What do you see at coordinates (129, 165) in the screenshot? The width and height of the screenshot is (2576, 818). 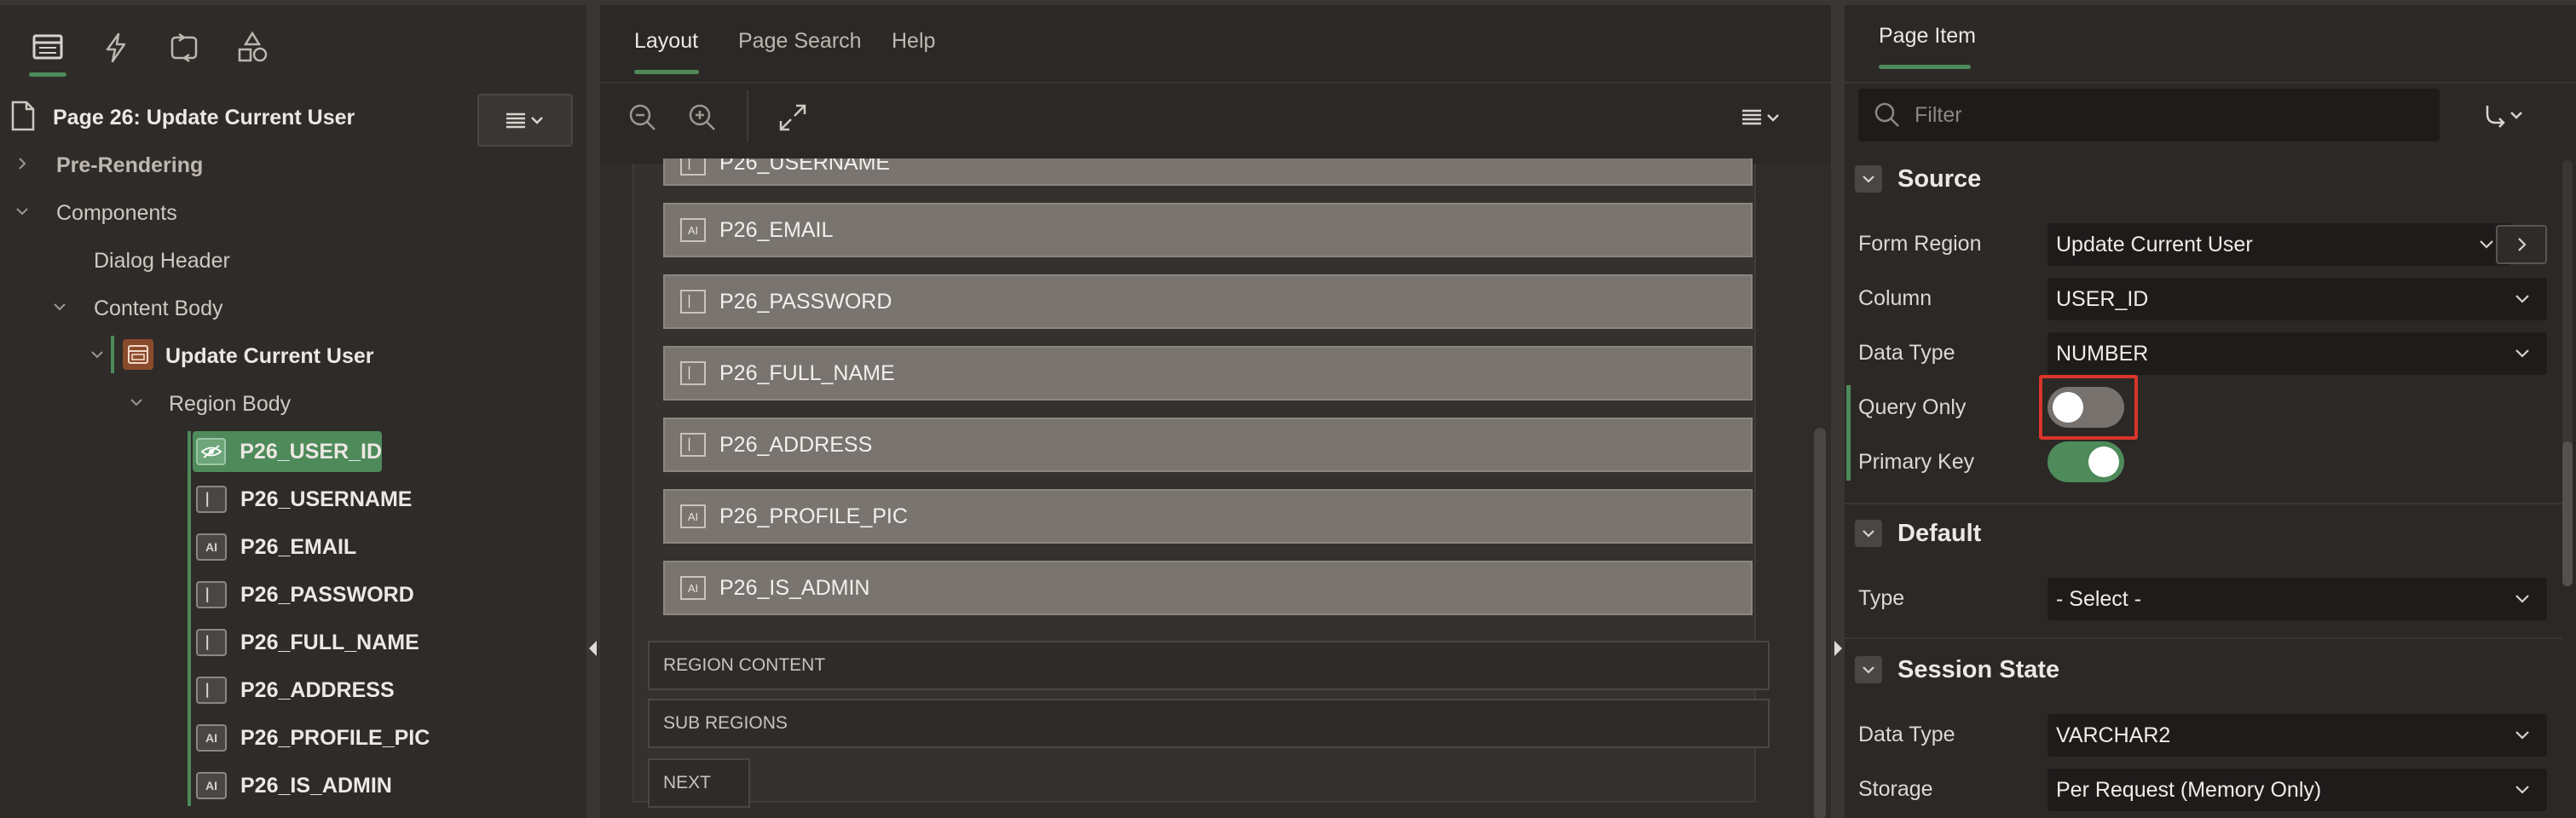 I see `tree-node-pre-rendering: Pre-Rendering` at bounding box center [129, 165].